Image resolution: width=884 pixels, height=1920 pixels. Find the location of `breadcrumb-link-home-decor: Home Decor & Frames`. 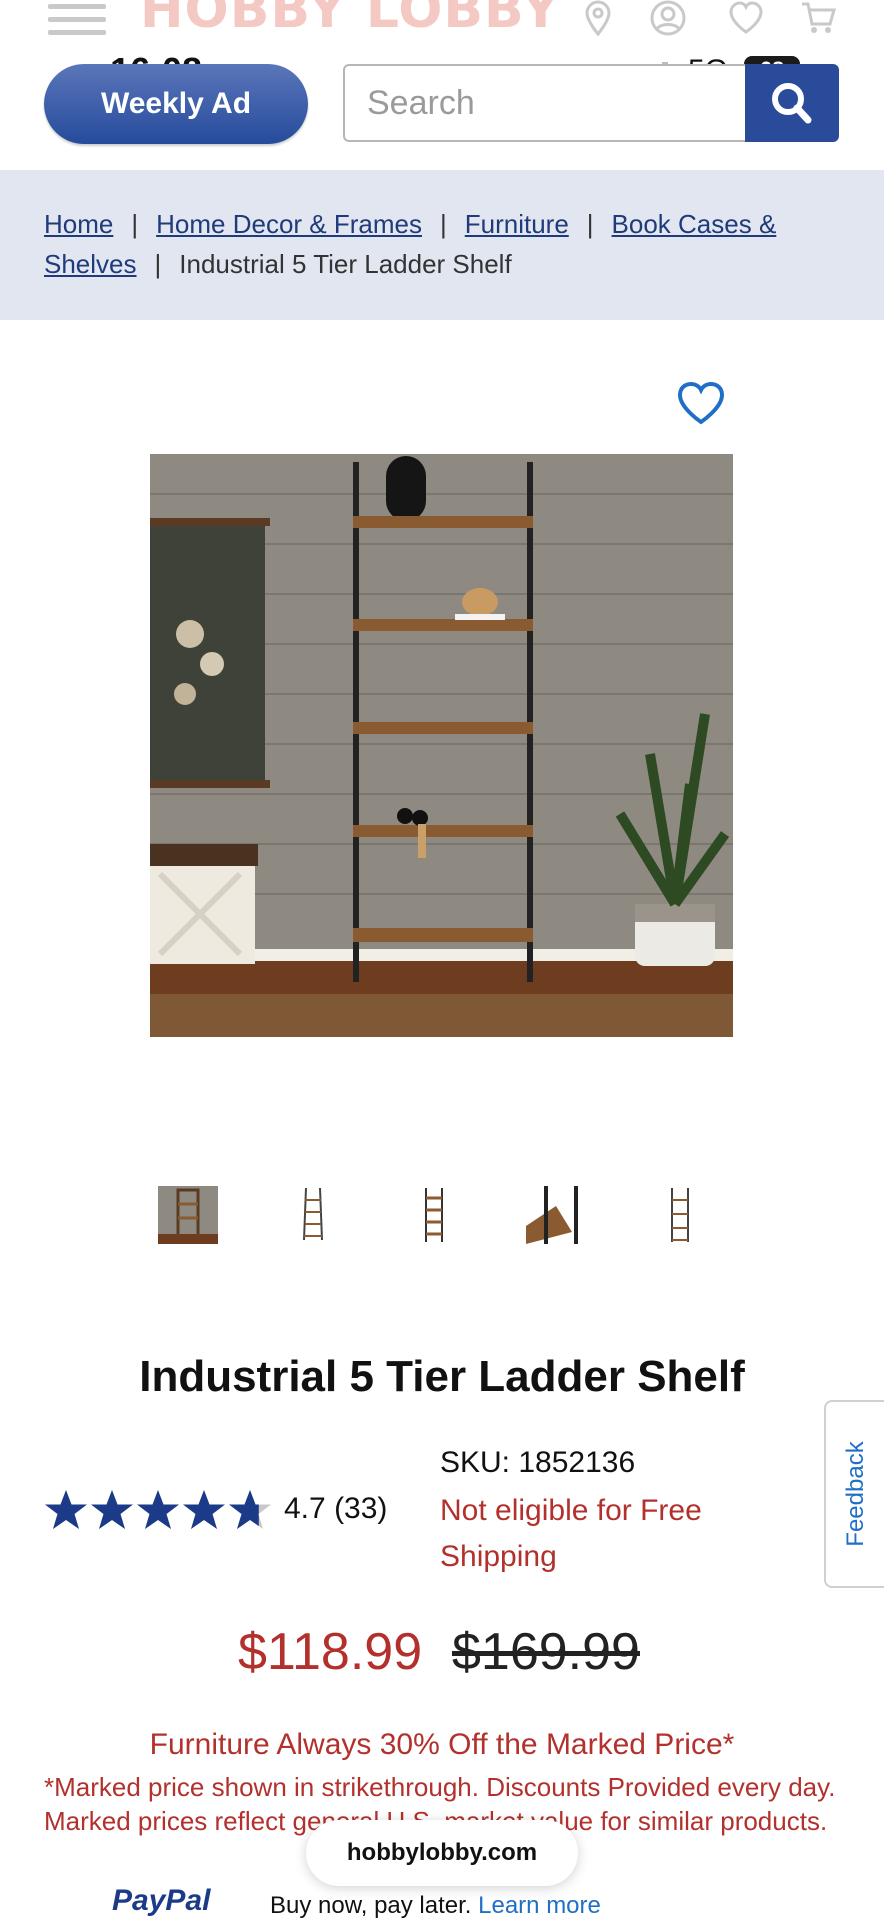

breadcrumb-link-home-decor: Home Decor & Frames is located at coordinates (289, 224).